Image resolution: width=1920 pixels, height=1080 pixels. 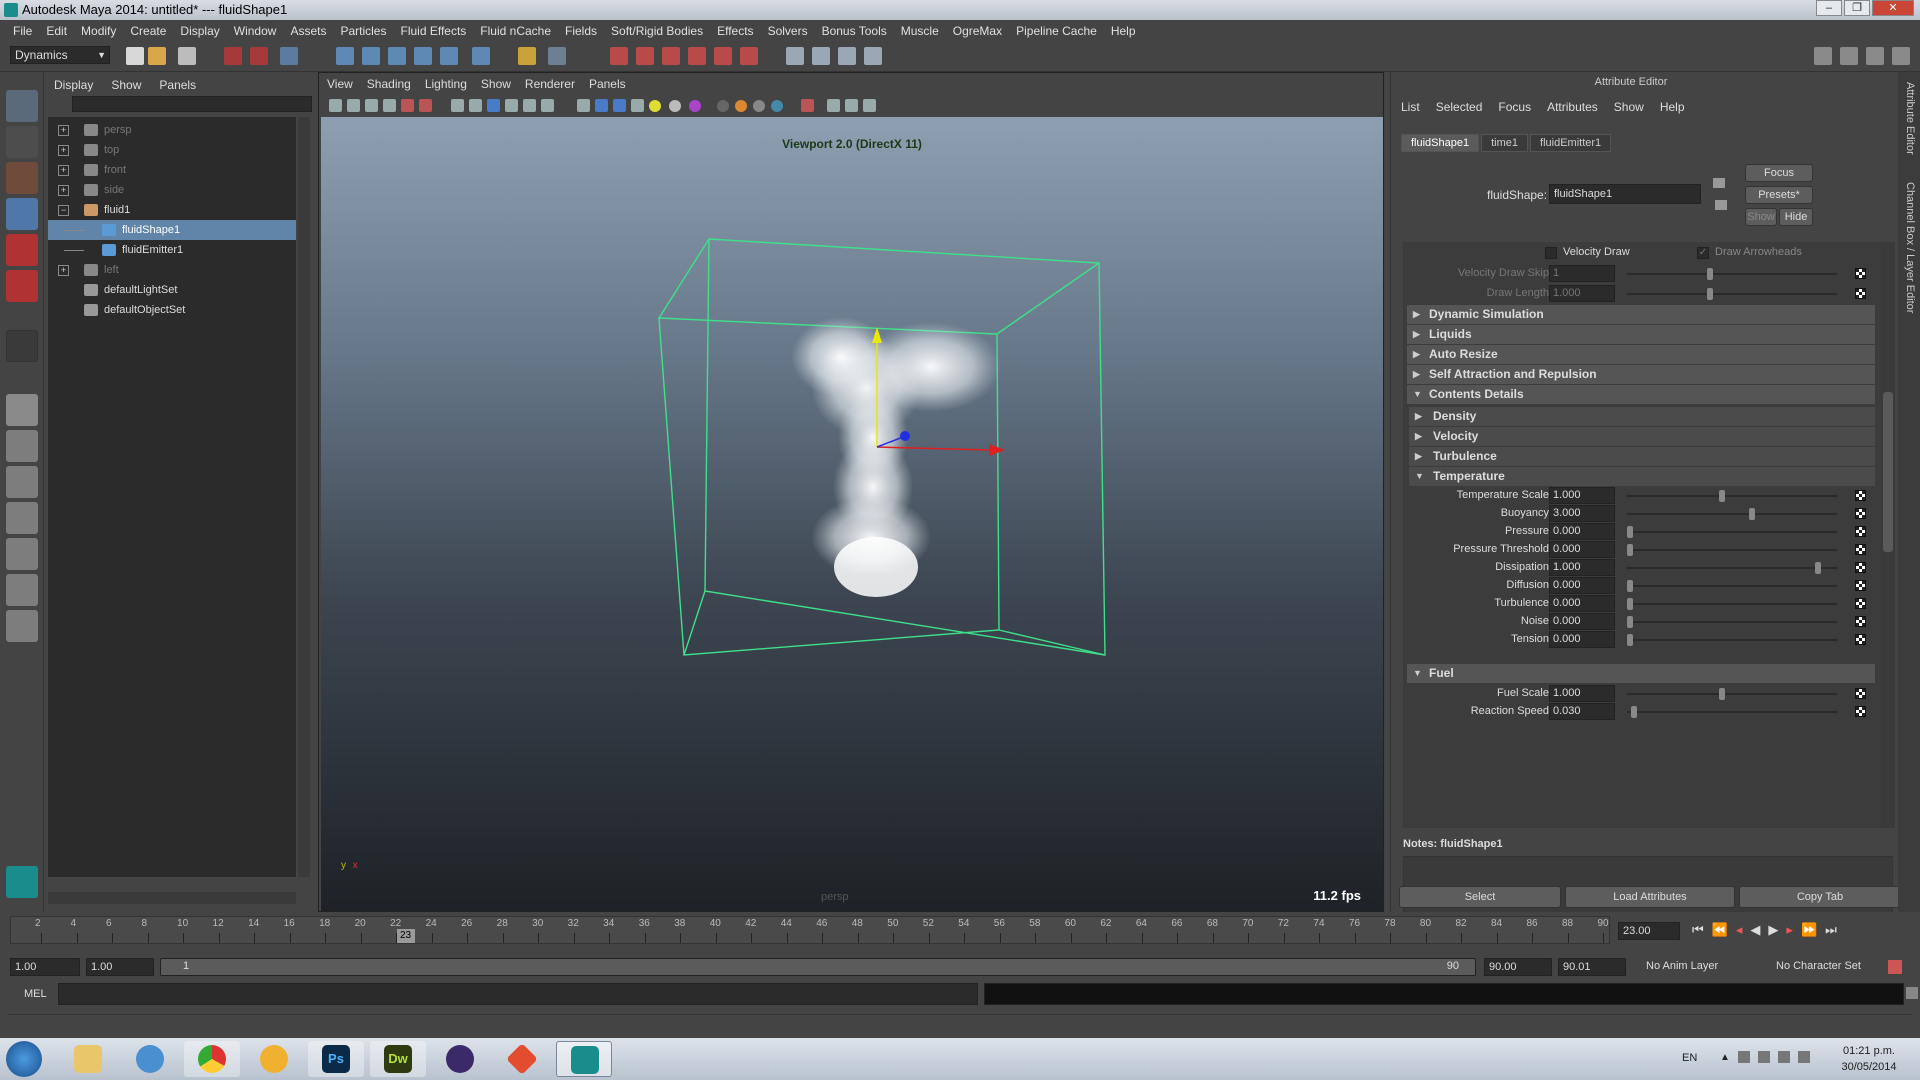 I want to click on step-back-key-icon: ⏪, so click(x=1720, y=930).